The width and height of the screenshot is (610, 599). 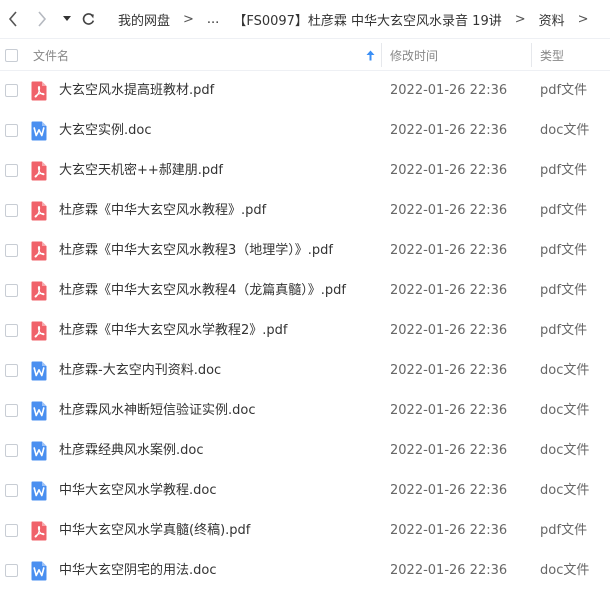 I want to click on column-header-modified-time: 修改时间, so click(x=414, y=55).